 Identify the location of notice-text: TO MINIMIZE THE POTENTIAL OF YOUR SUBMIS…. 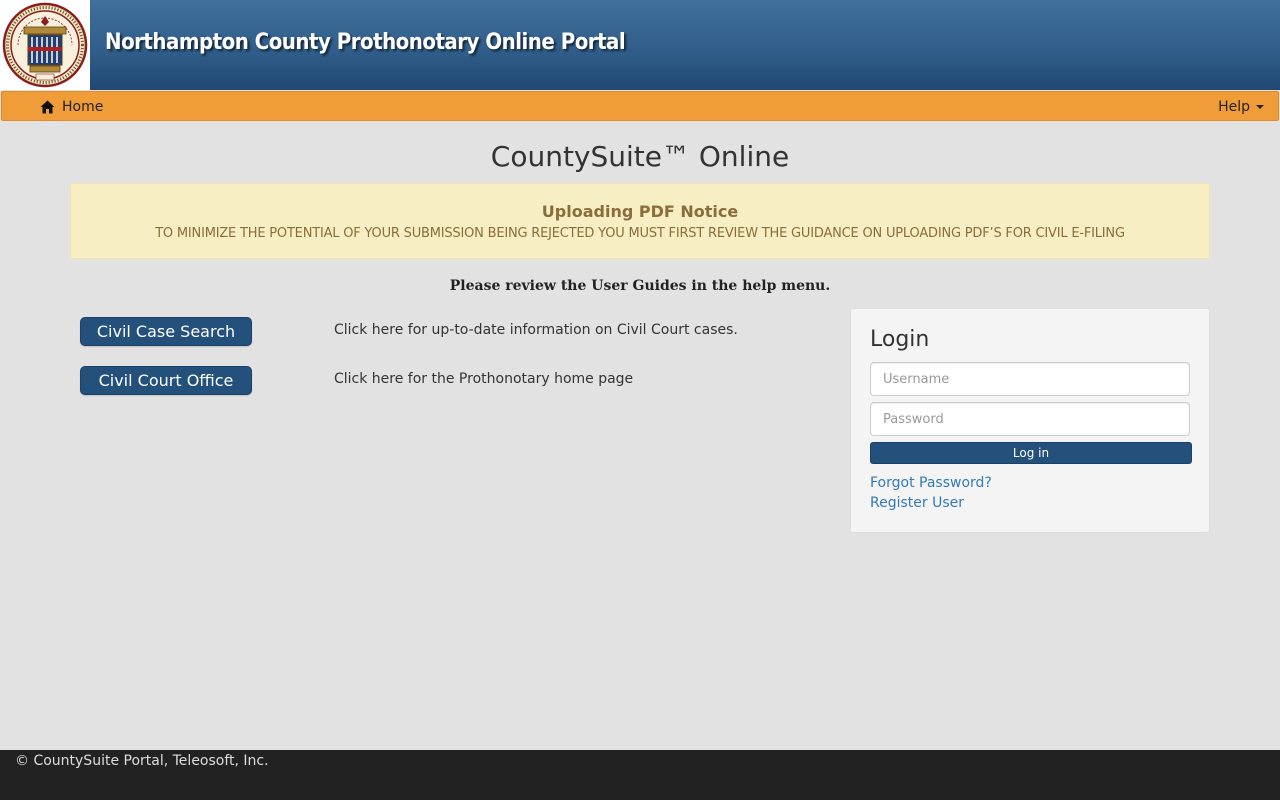
(640, 233).